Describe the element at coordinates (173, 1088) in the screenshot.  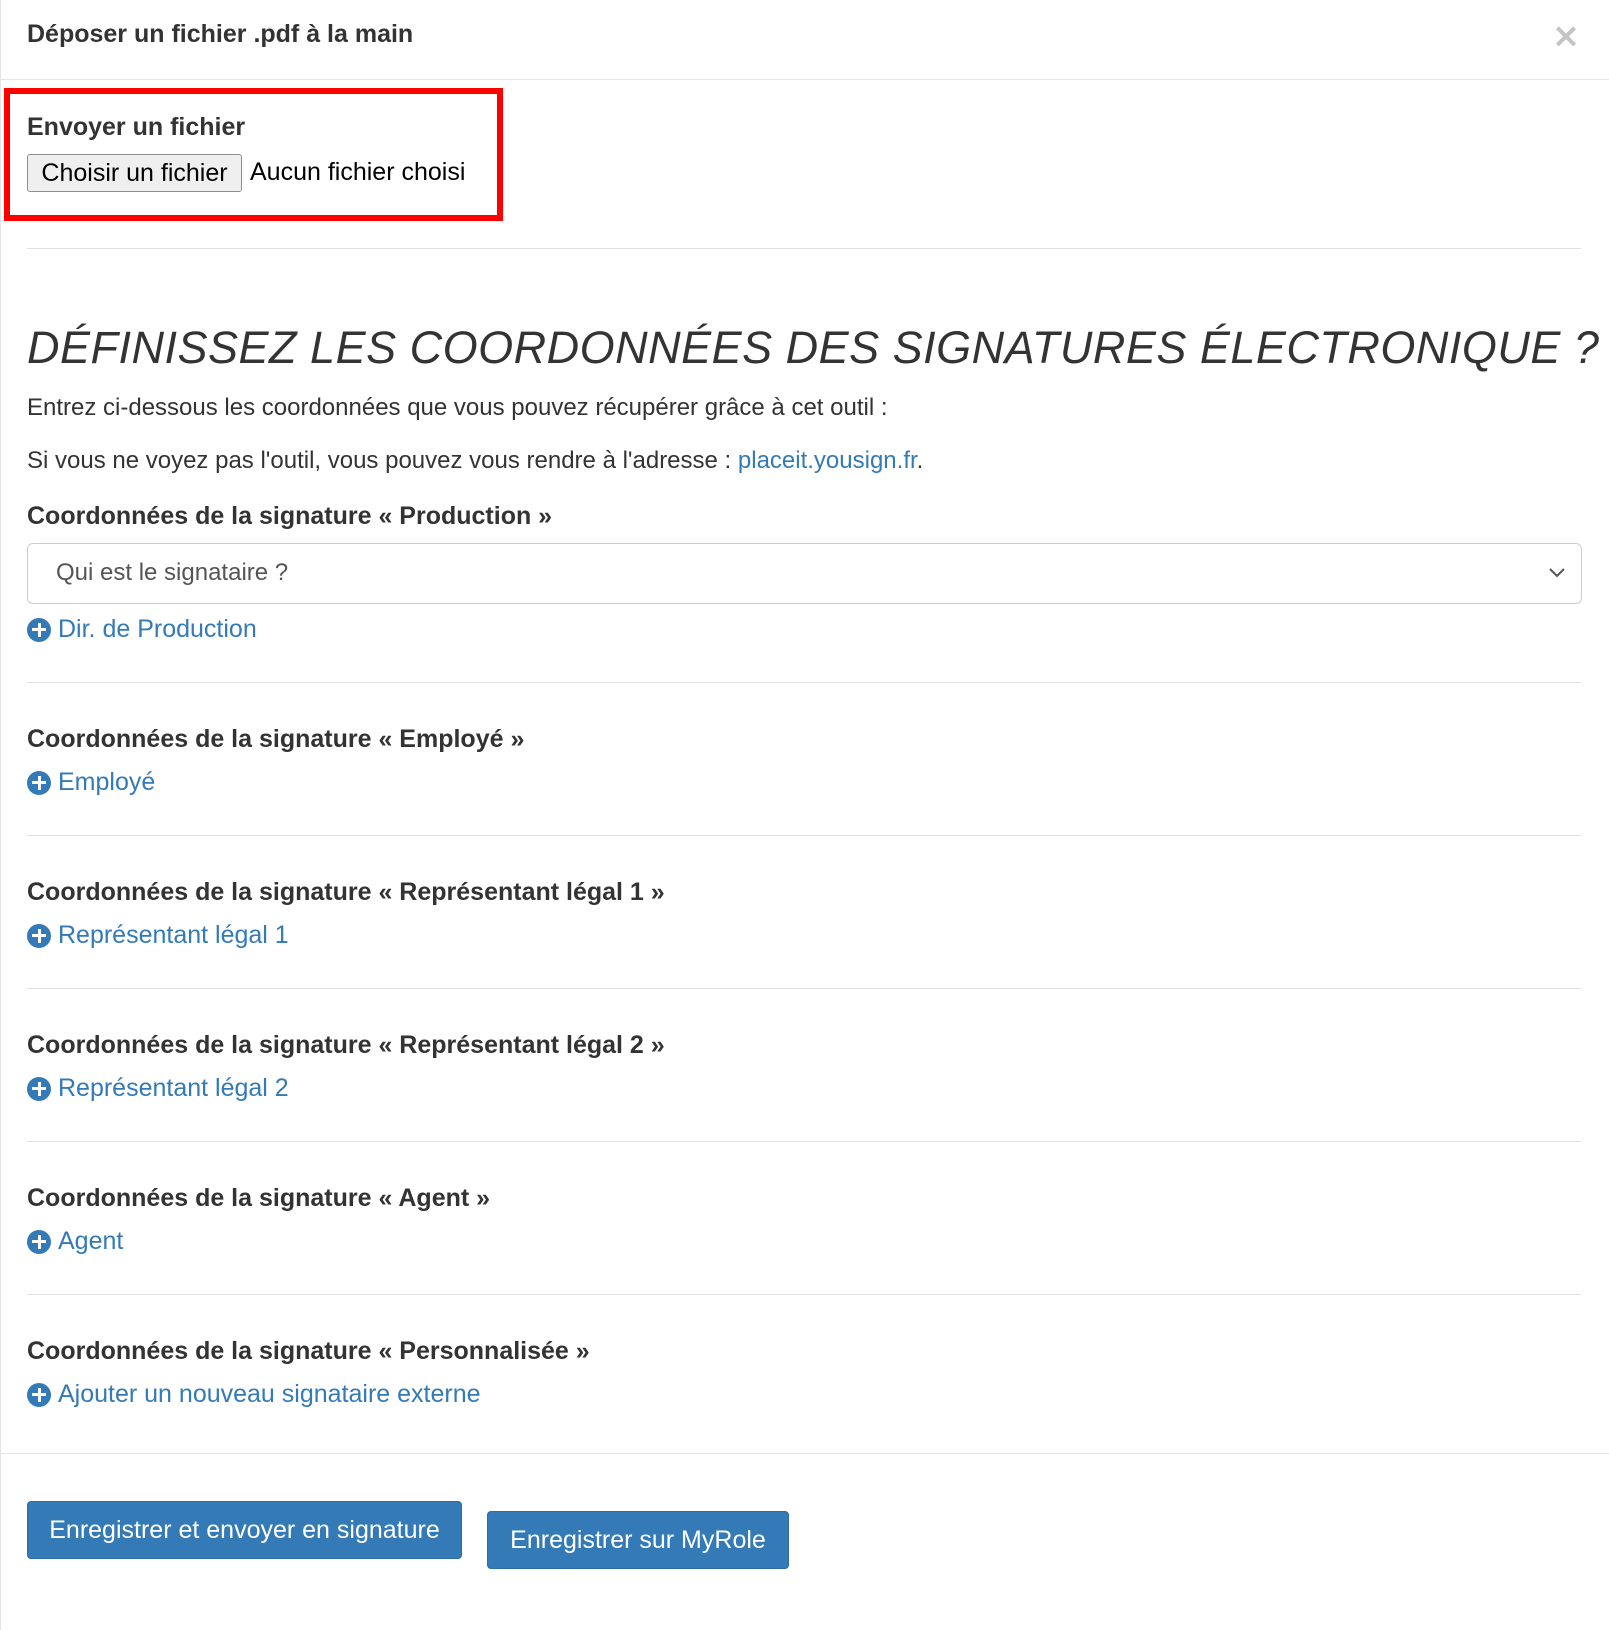
I see `add-signer-label: Représentant légal 2` at that location.